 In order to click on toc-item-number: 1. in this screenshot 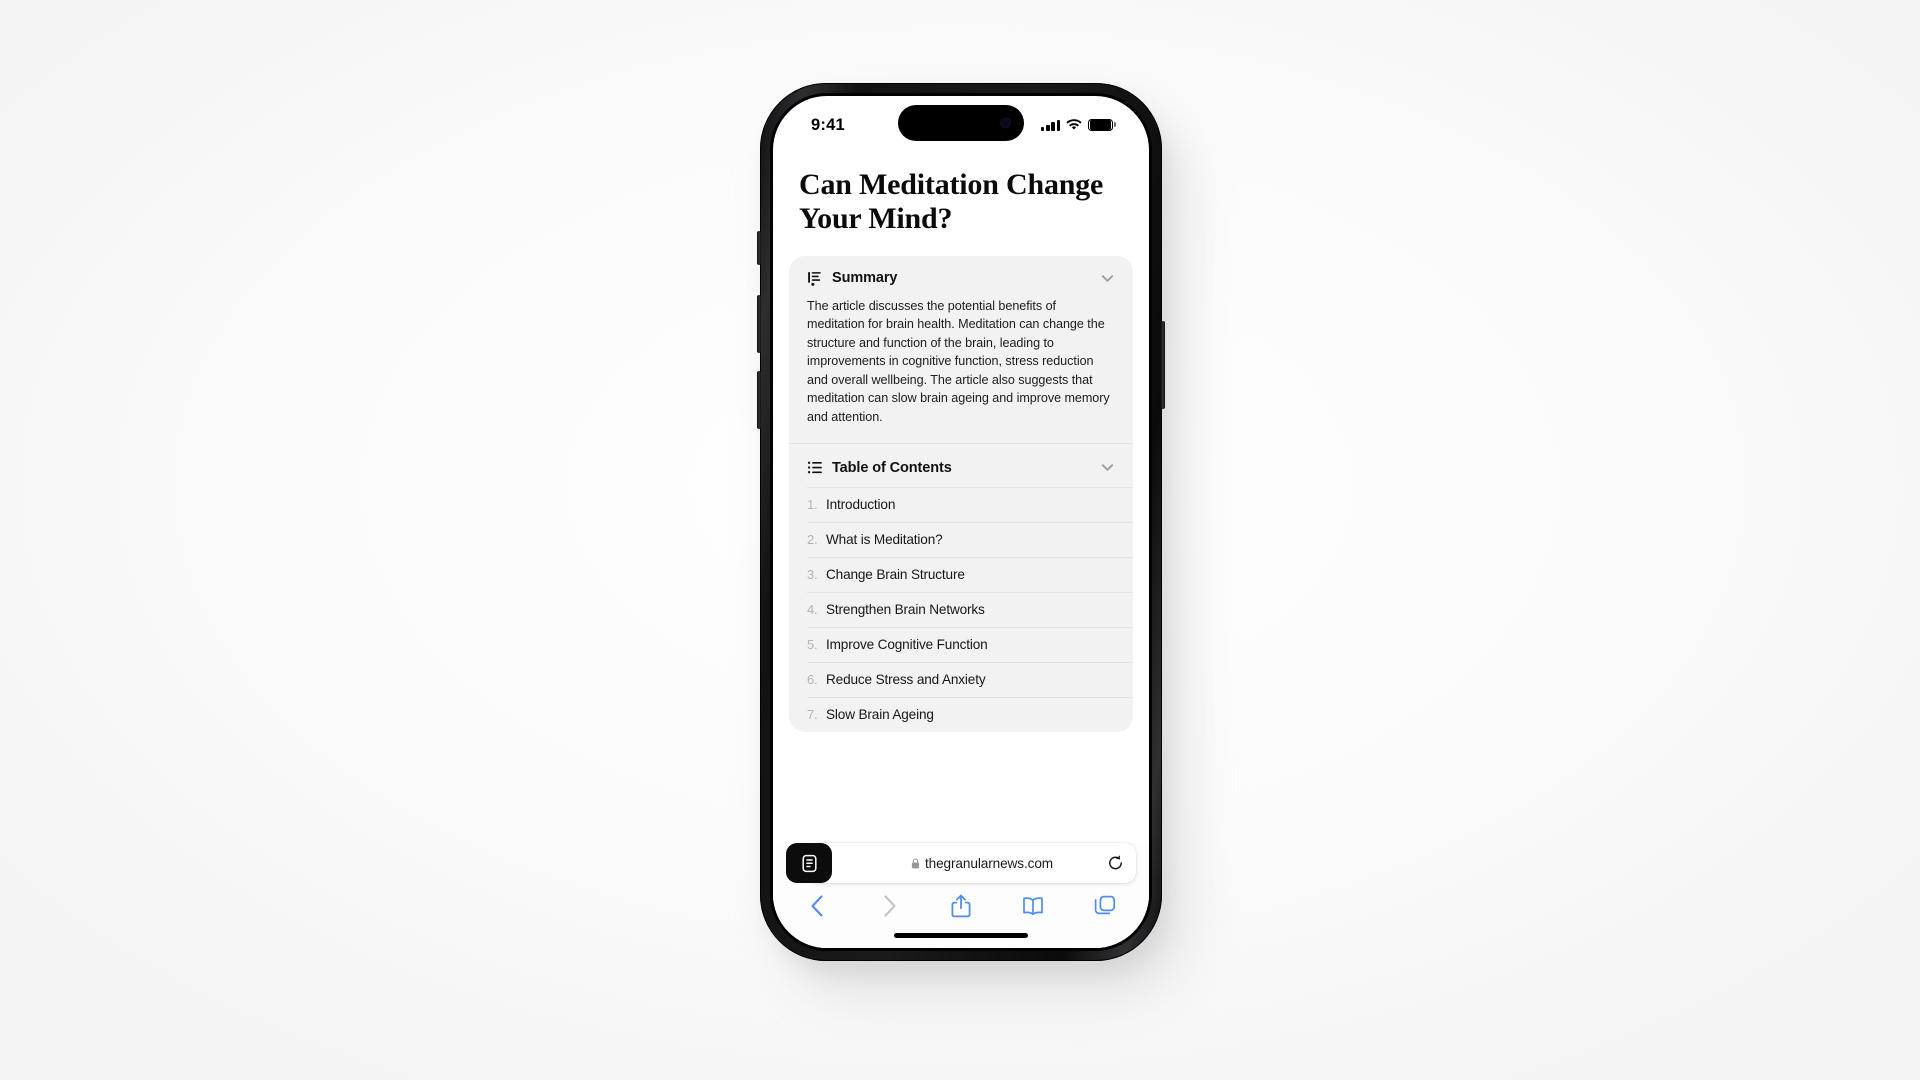, I will do `click(812, 505)`.